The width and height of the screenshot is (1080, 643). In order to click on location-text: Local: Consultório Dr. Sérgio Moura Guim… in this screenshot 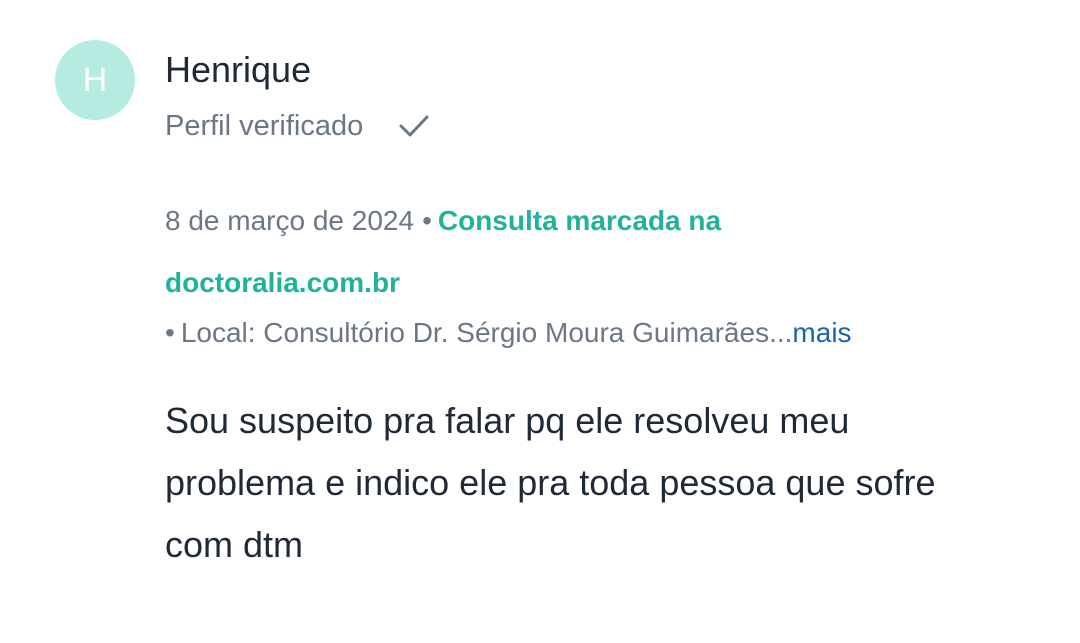, I will do `click(486, 332)`.